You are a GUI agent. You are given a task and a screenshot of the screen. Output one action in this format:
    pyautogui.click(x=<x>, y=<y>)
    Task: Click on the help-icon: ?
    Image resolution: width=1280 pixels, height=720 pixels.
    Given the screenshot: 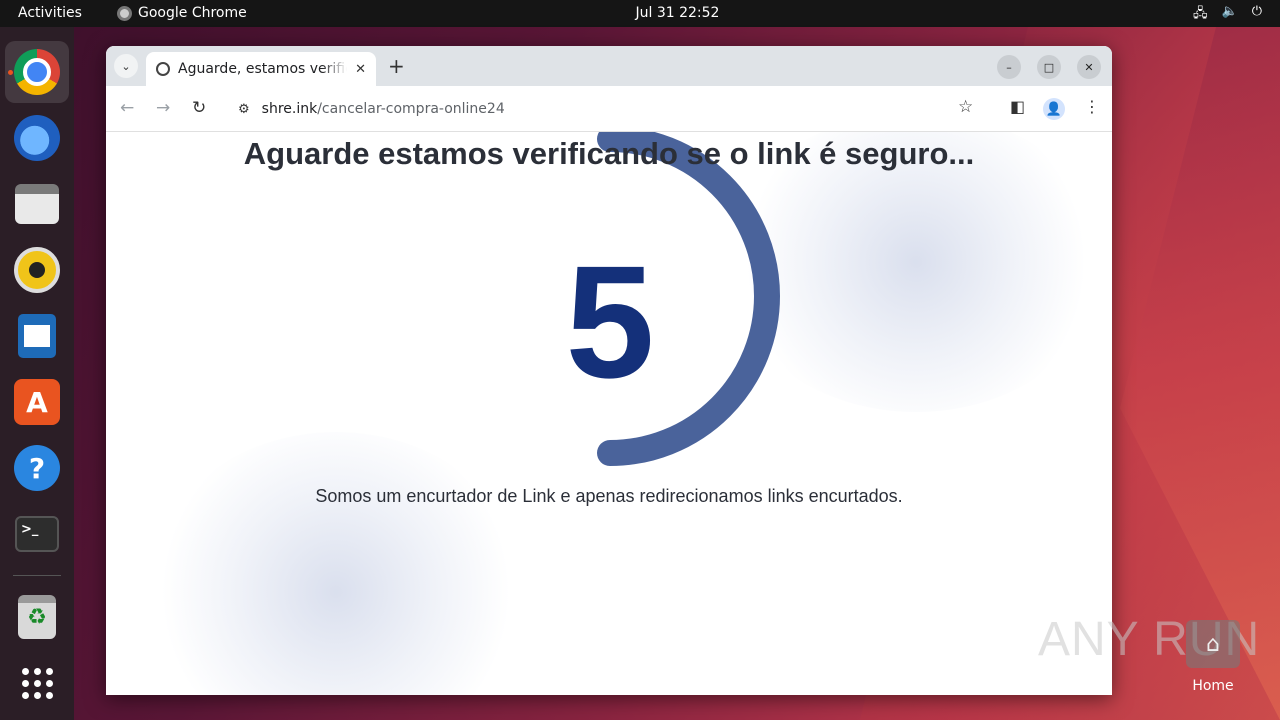 What is the action you would take?
    pyautogui.click(x=37, y=468)
    